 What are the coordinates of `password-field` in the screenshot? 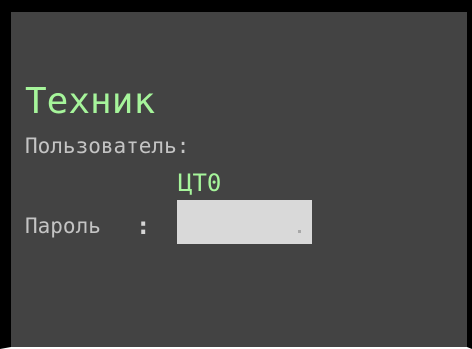 It's located at (244, 222).